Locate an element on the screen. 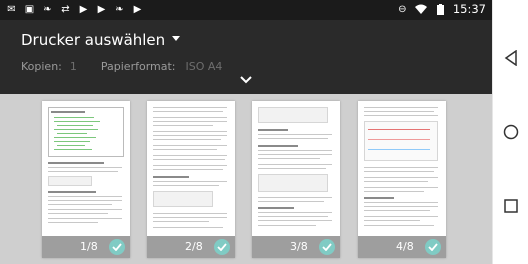 The height and width of the screenshot is (264, 528). page-footer: 3/8 is located at coordinates (296, 247).